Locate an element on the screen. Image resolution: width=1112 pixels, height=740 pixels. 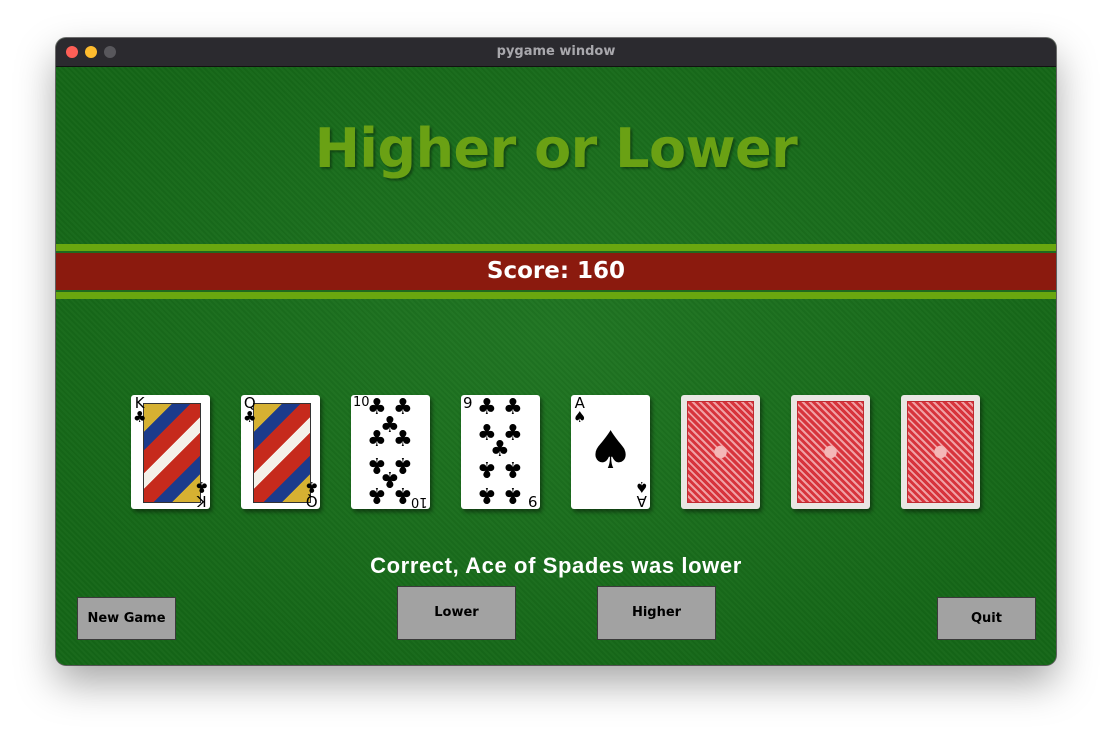
card-2: Q ♣ Q ♣ is located at coordinates (280, 452).